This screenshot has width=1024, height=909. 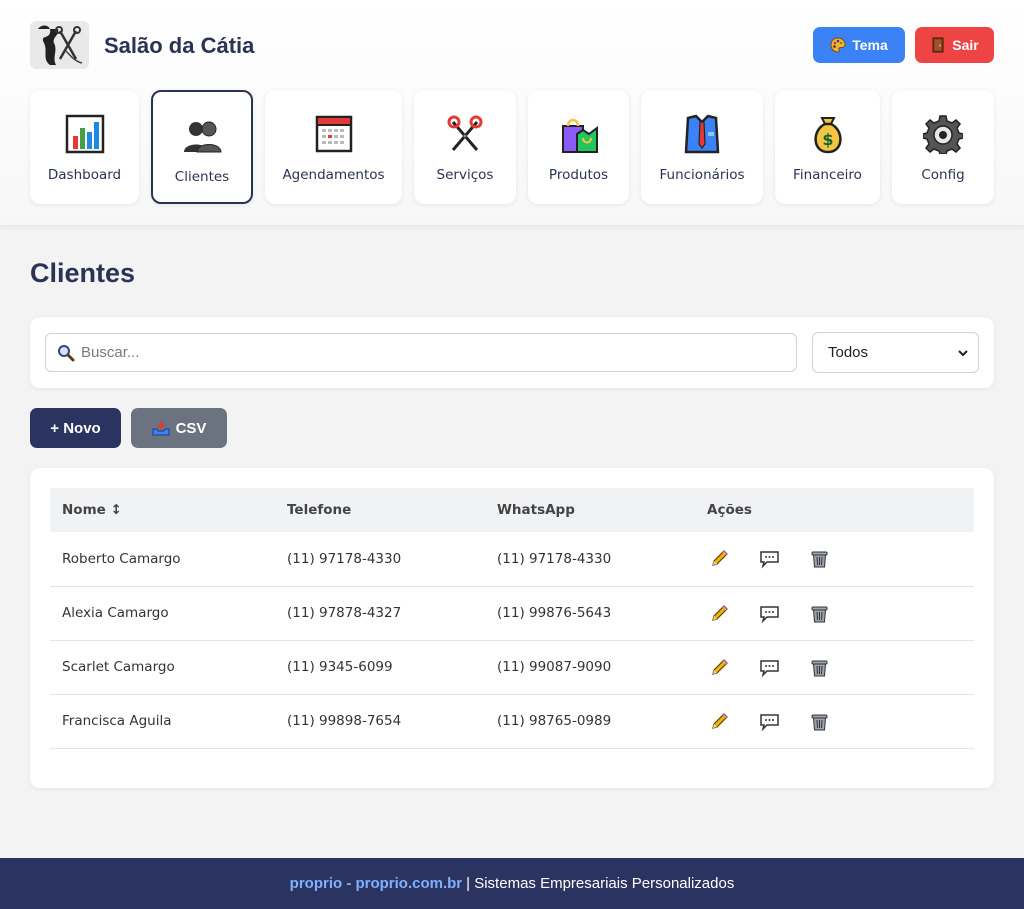 I want to click on nav-label: Serviços, so click(x=465, y=175).